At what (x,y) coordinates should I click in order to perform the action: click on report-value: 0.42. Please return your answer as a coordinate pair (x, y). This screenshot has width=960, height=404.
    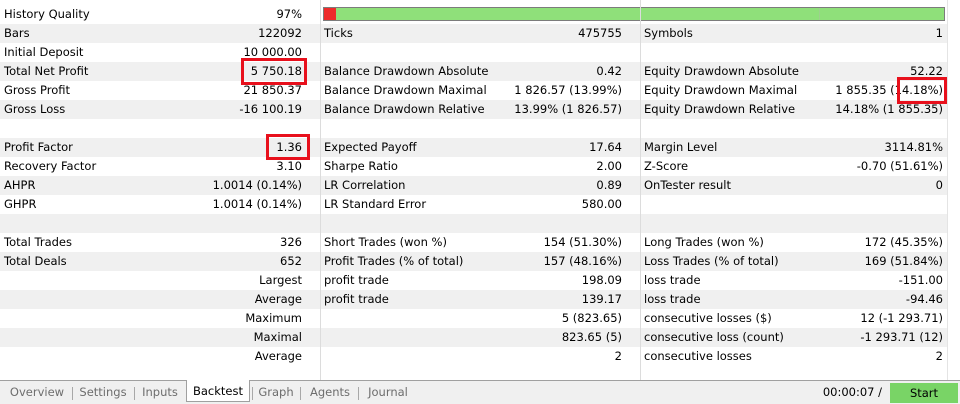
    Looking at the image, I should click on (609, 71).